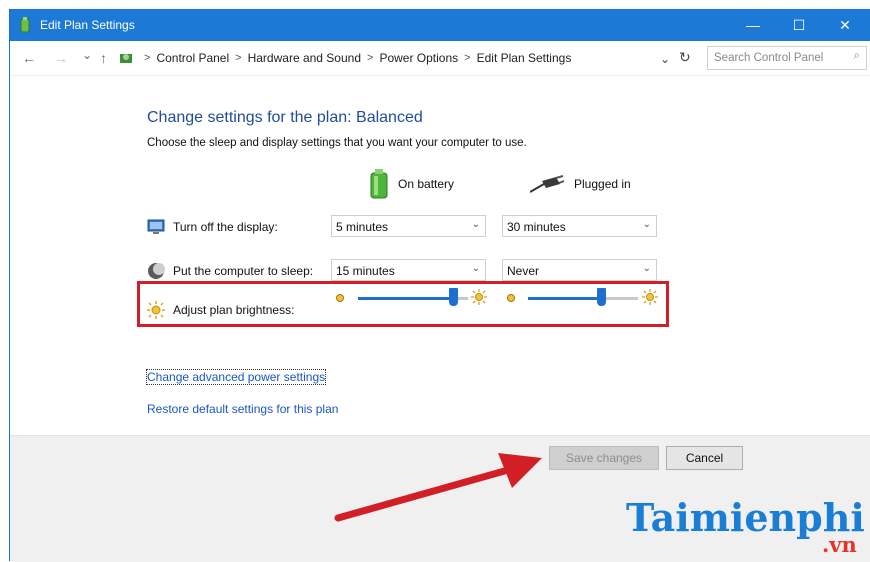 This screenshot has width=870, height=562. What do you see at coordinates (524, 58) in the screenshot?
I see `breadcrumb-edit-plan-settings: Edit Plan Settings` at bounding box center [524, 58].